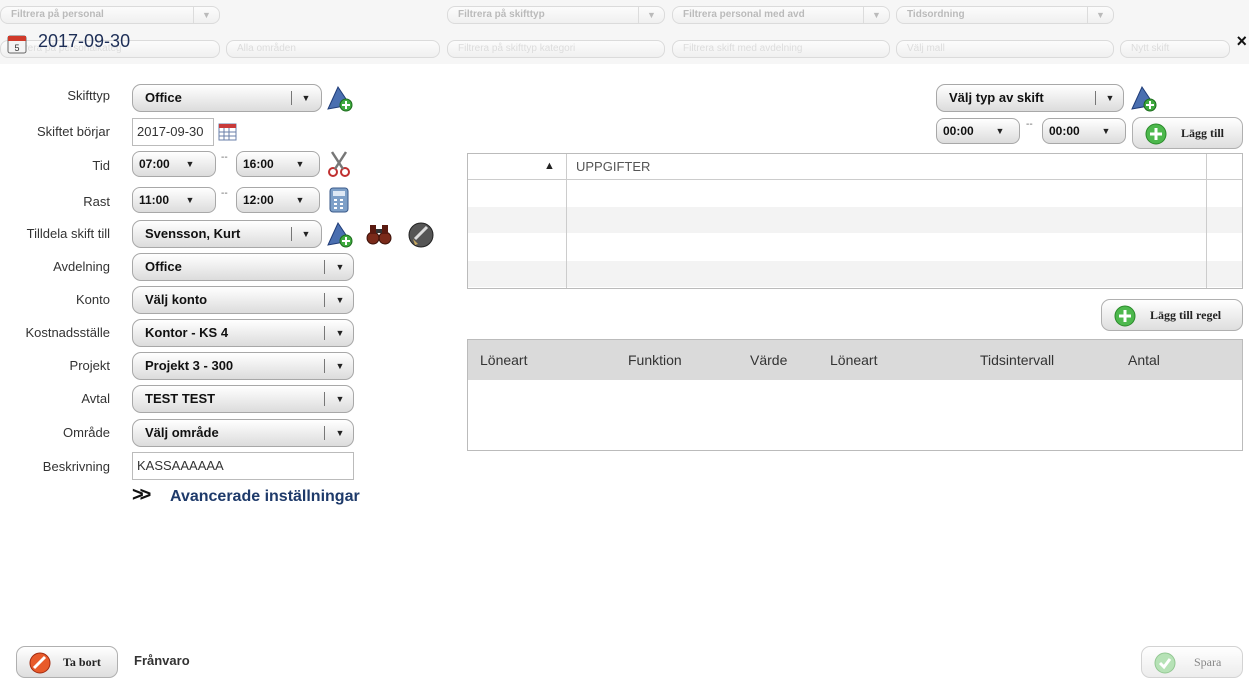  I want to click on bg-filter-personal: Filtrera på personal ▼, so click(110, 15).